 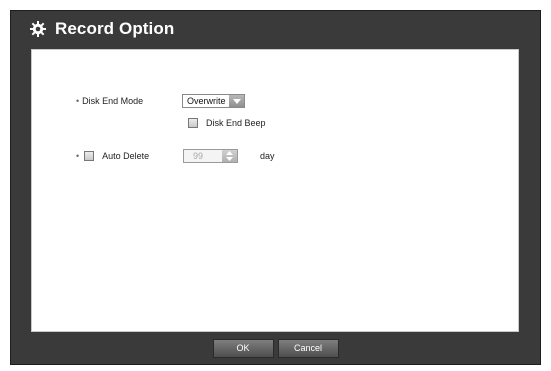 What do you see at coordinates (243, 348) in the screenshot?
I see `ok-button: OK` at bounding box center [243, 348].